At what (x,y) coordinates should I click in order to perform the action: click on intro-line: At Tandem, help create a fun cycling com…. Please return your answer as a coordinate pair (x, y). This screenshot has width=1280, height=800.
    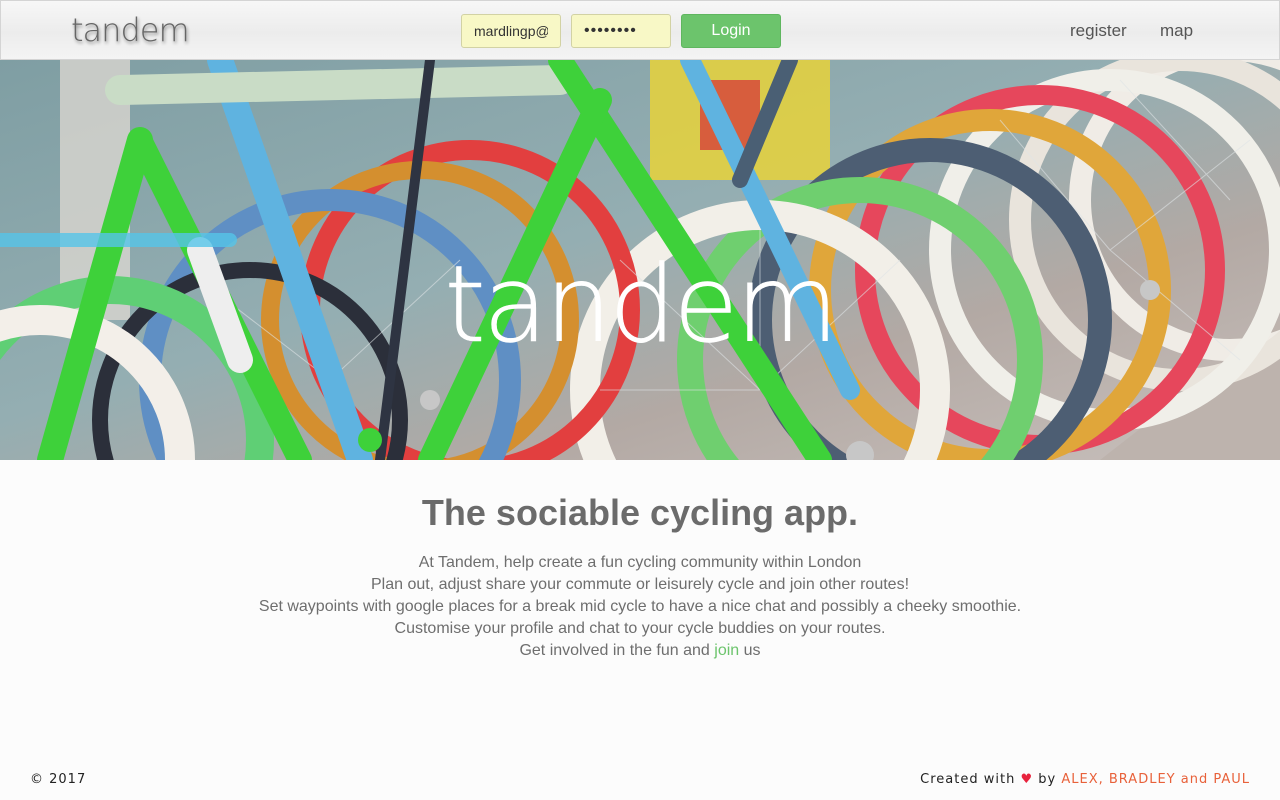
    Looking at the image, I should click on (640, 562).